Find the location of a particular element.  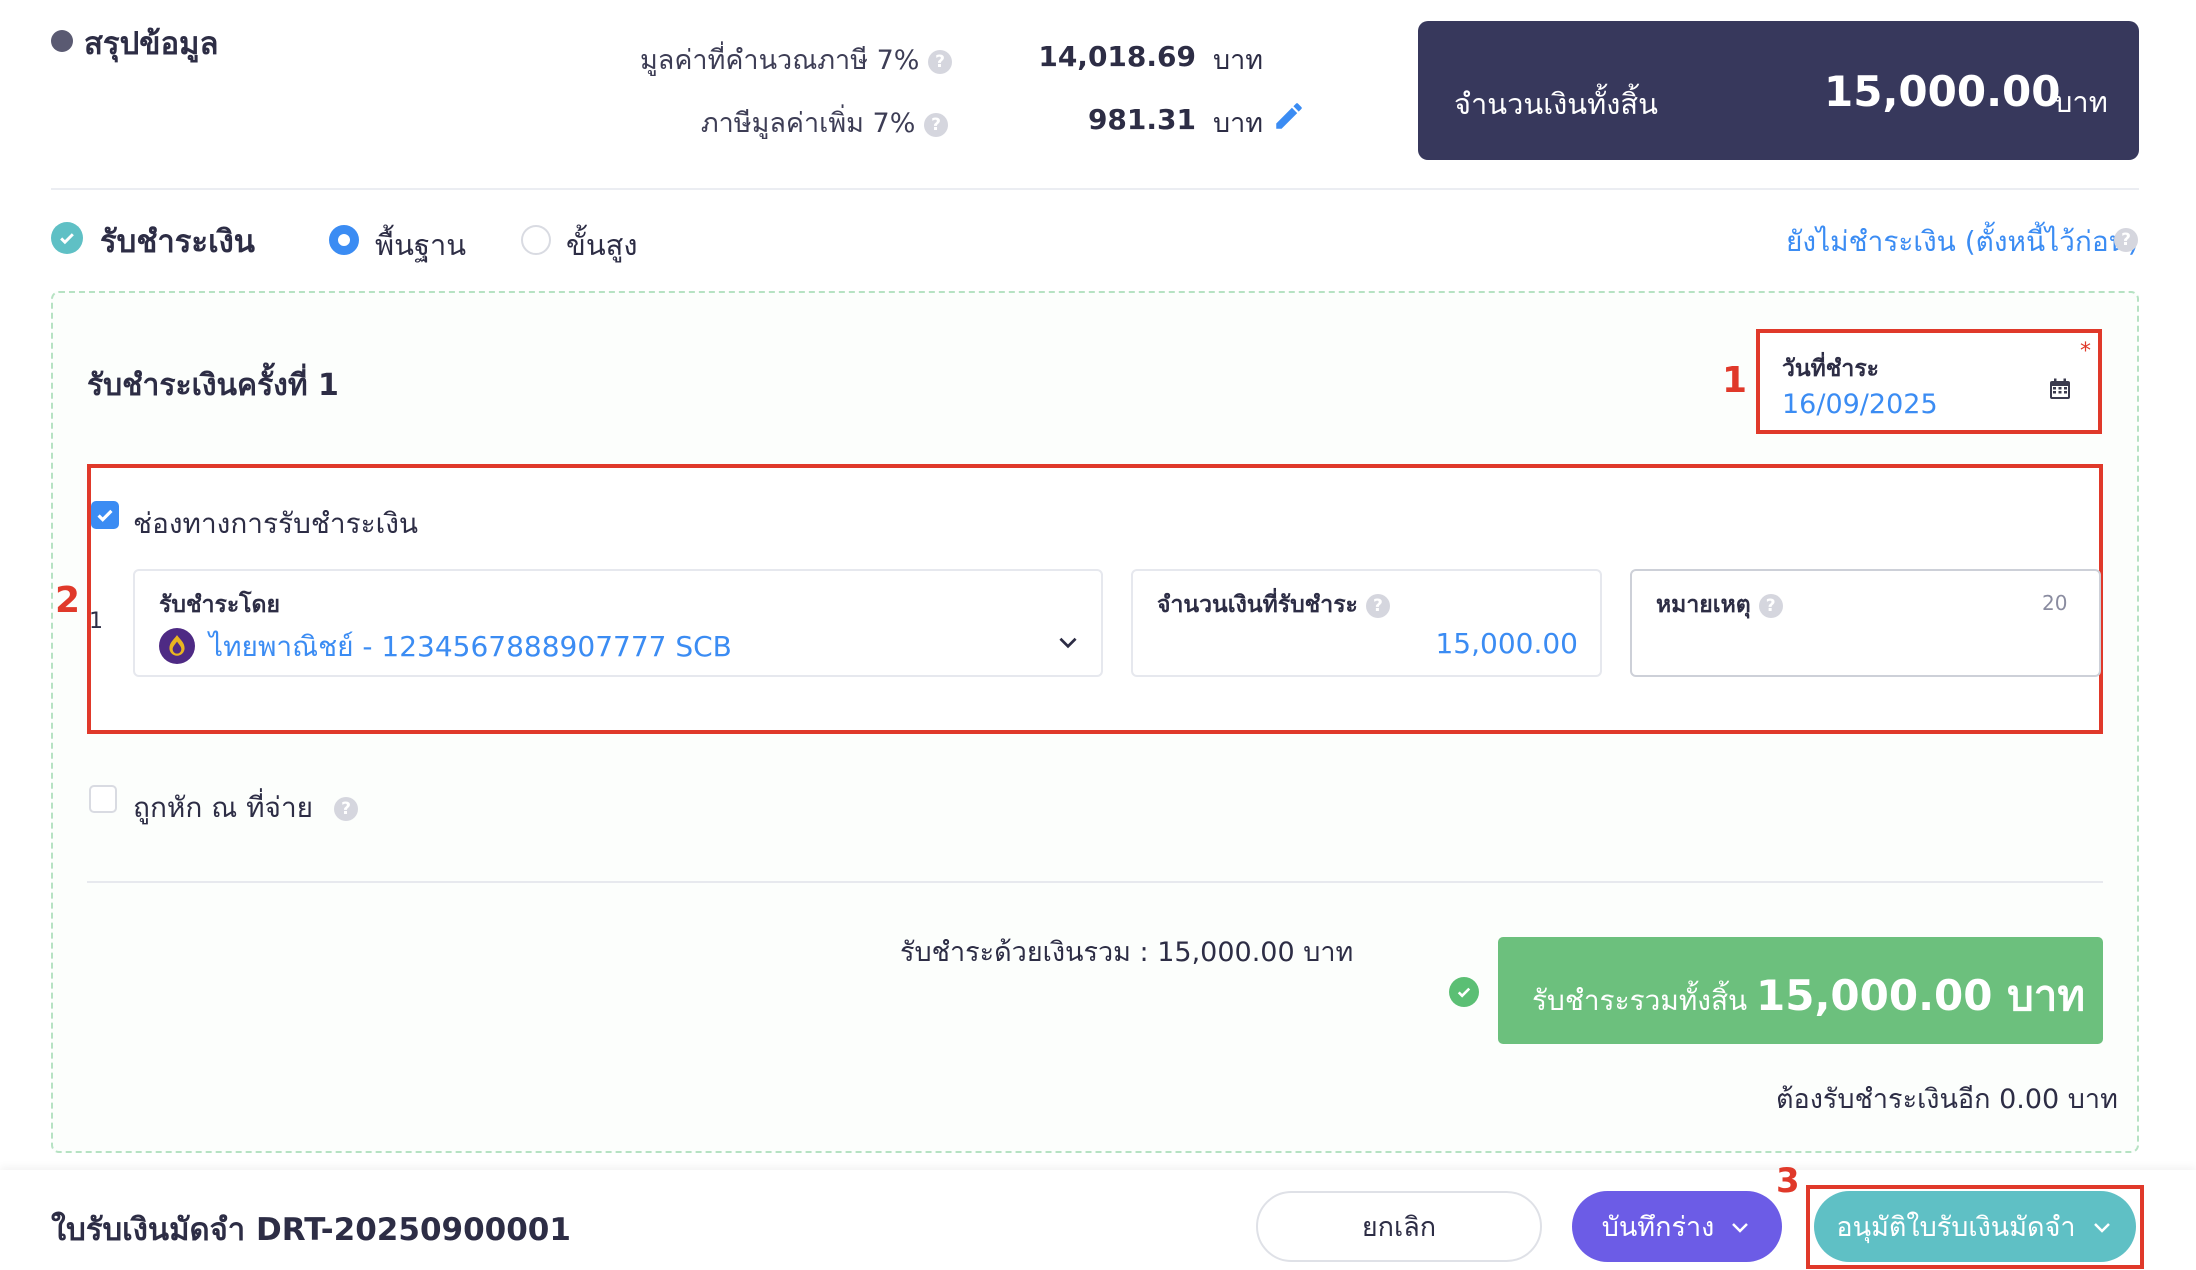

taxable-amount-unit: บาท is located at coordinates (1238, 60).